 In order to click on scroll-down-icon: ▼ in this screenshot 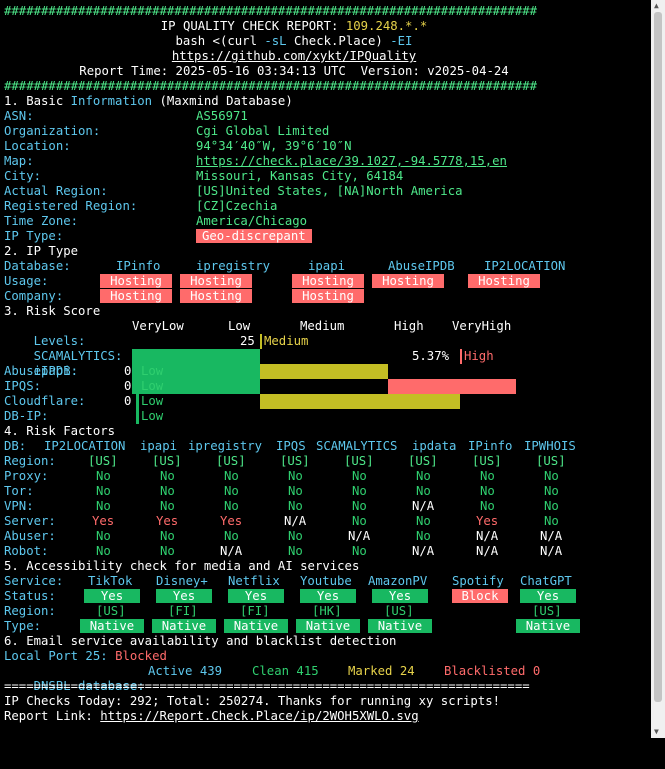, I will do `click(656, 732)`.